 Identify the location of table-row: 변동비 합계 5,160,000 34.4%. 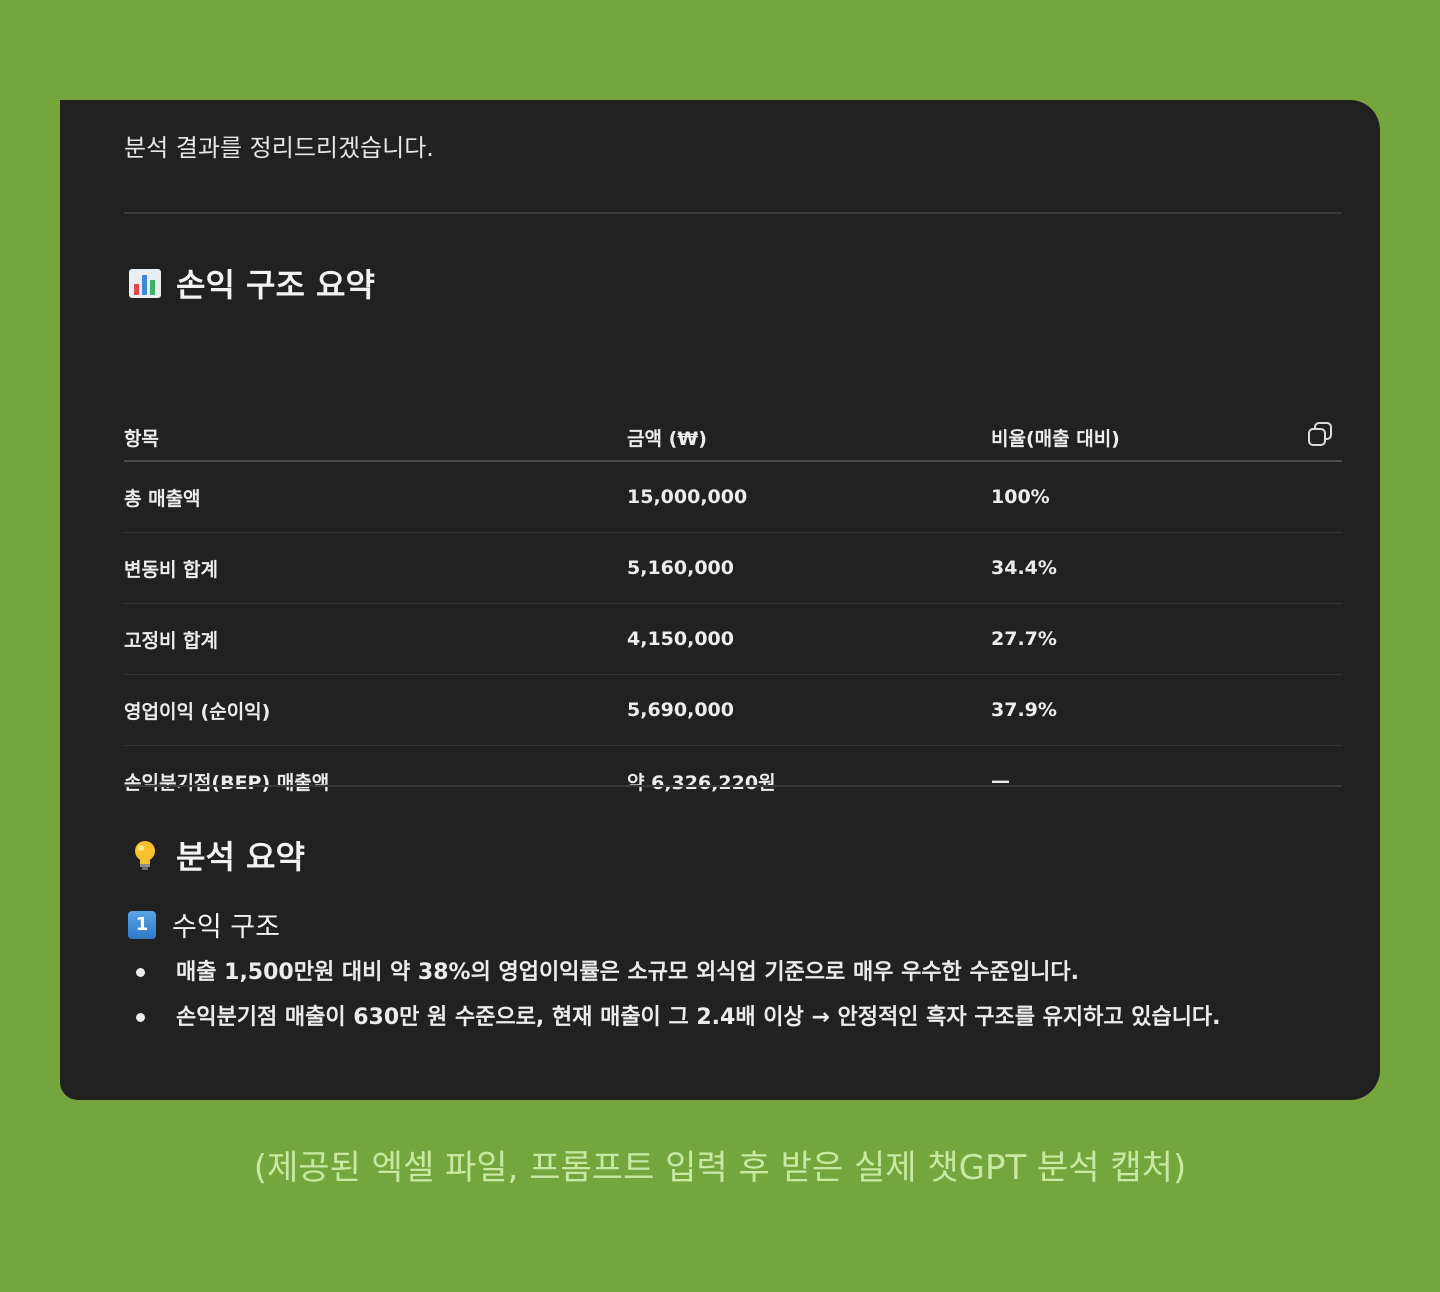
(733, 568).